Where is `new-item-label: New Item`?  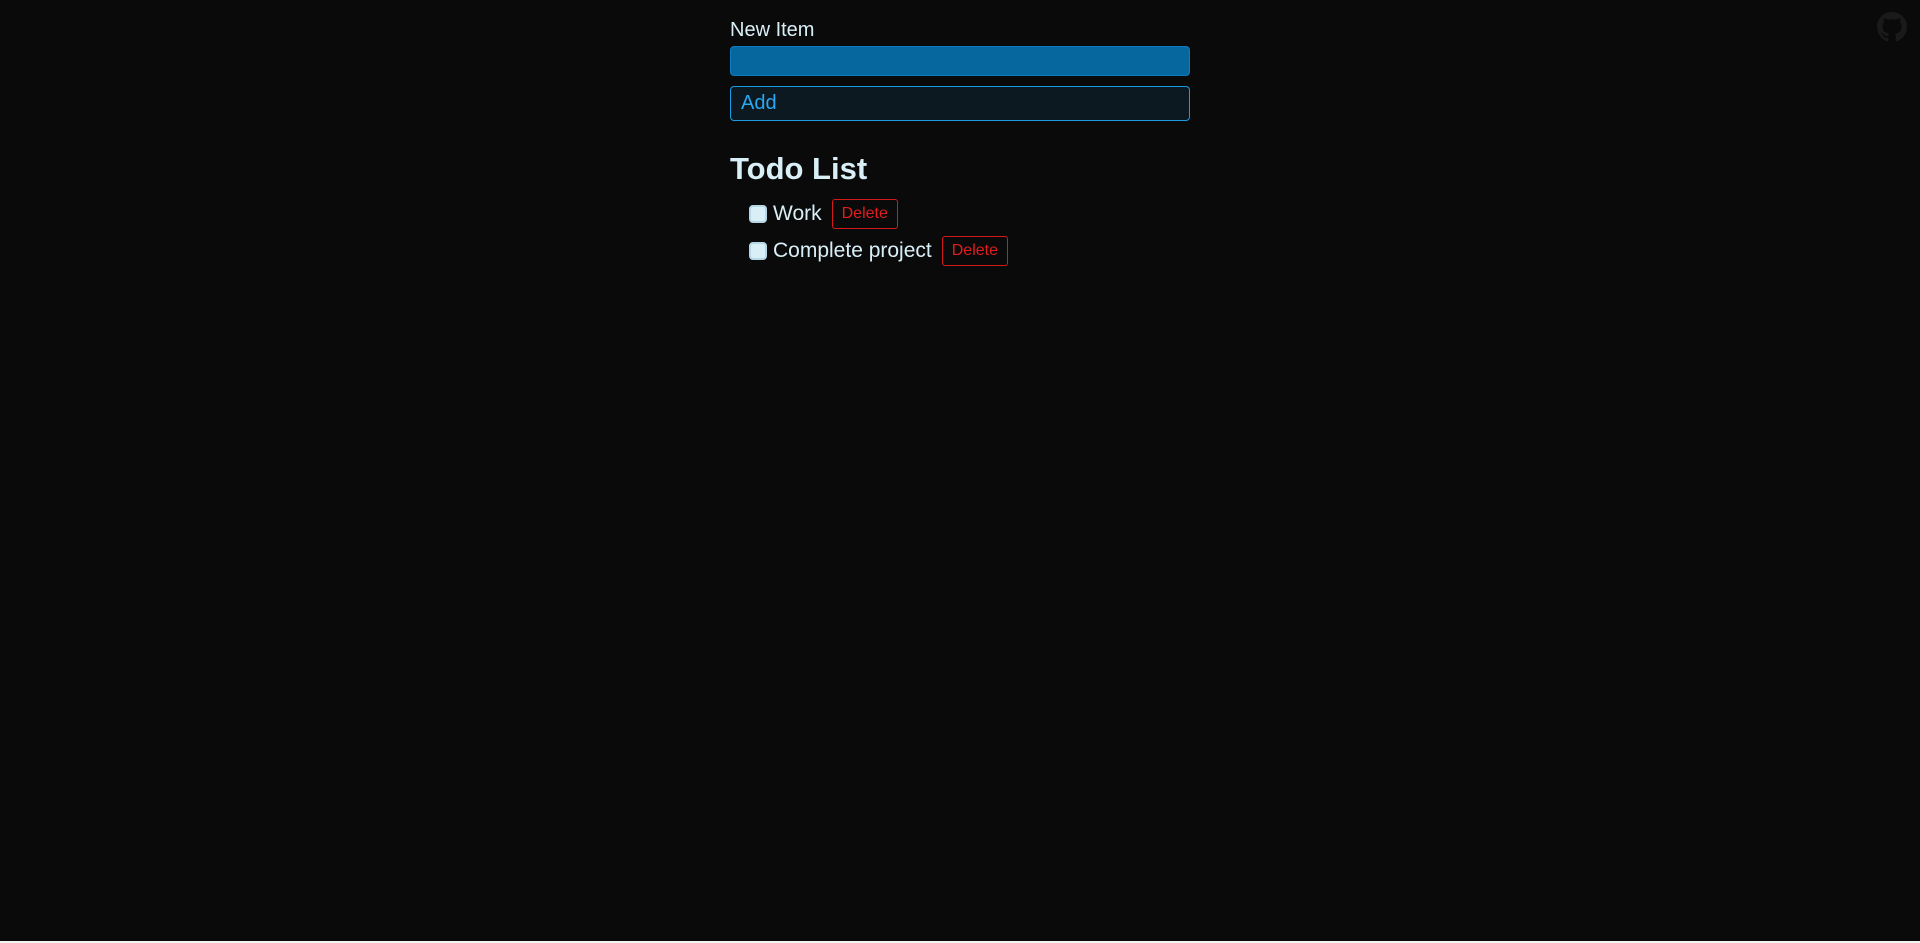
new-item-label: New Item is located at coordinates (772, 30).